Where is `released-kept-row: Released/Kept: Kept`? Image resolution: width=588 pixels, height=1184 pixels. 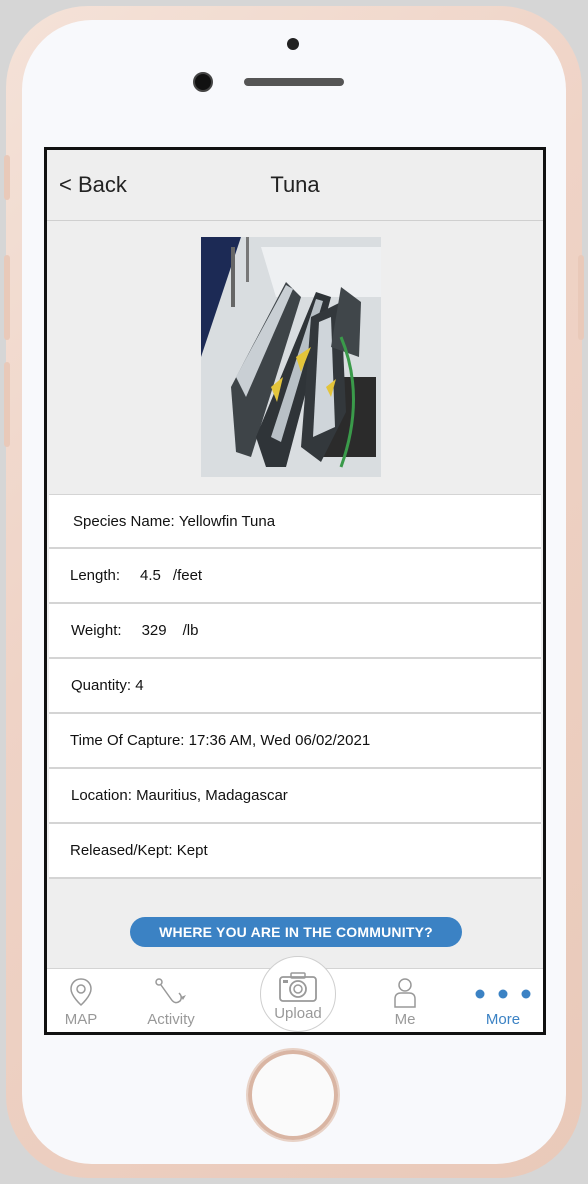 released-kept-row: Released/Kept: Kept is located at coordinates (295, 851).